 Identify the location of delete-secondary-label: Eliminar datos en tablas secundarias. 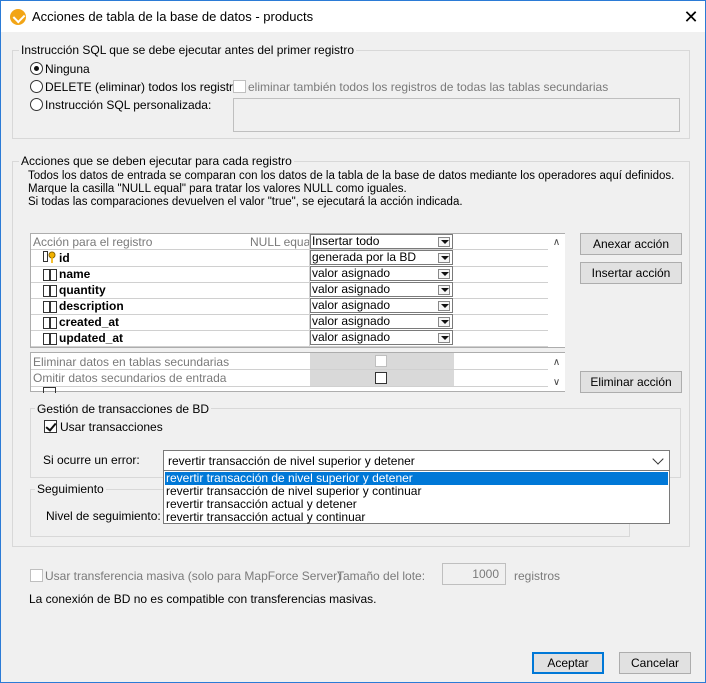
(131, 362).